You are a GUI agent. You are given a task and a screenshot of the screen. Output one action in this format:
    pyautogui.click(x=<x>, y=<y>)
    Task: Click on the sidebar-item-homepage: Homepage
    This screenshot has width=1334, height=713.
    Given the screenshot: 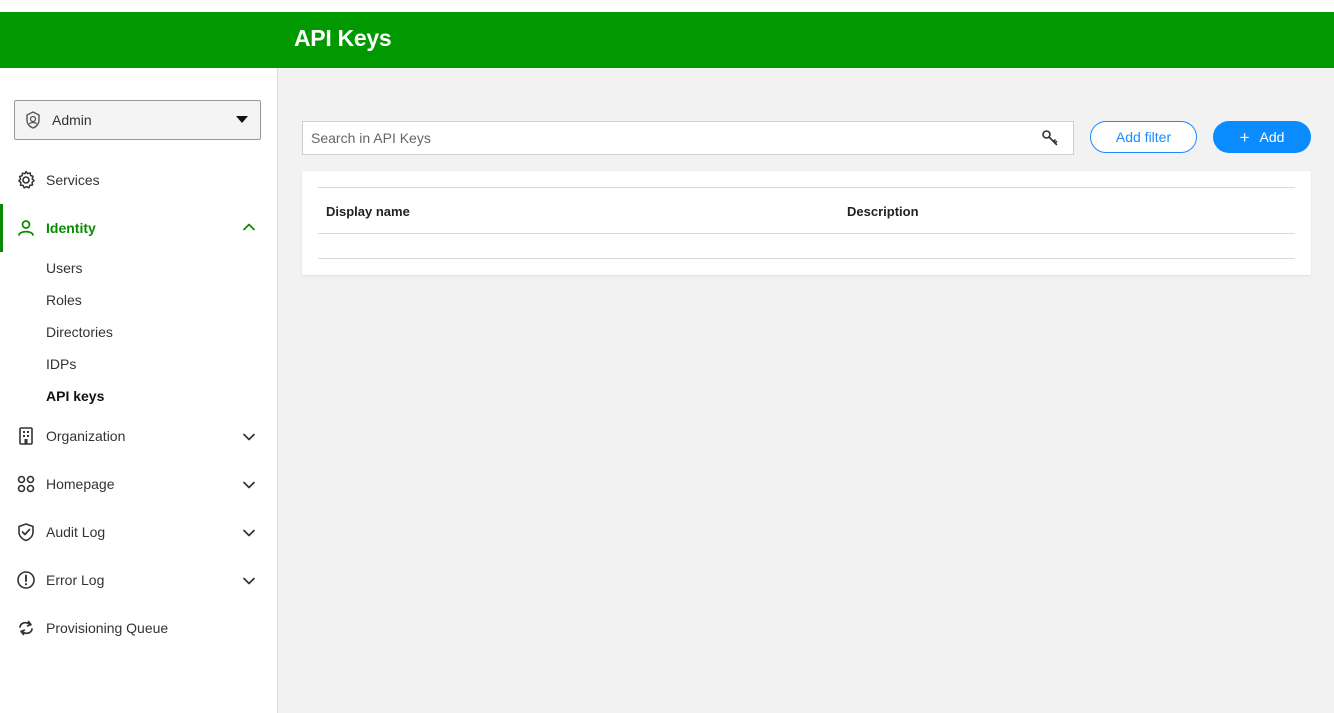 What is the action you would take?
    pyautogui.click(x=138, y=484)
    